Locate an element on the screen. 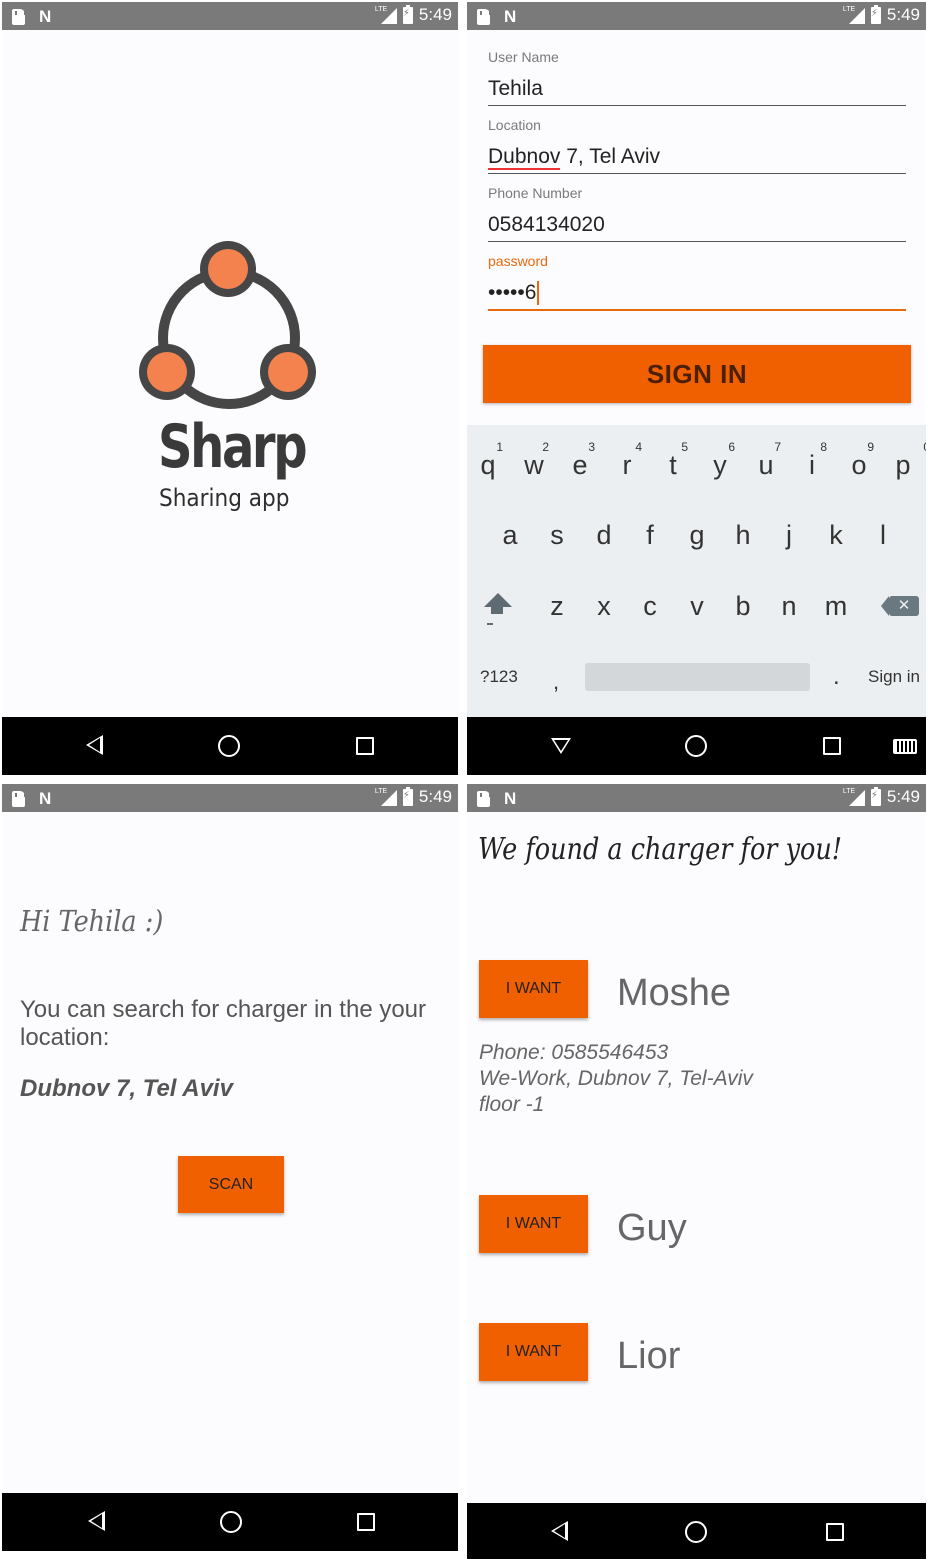 The height and width of the screenshot is (1563, 928). location-field: Location Dubnov 7, Tel Aviv is located at coordinates (697, 145).